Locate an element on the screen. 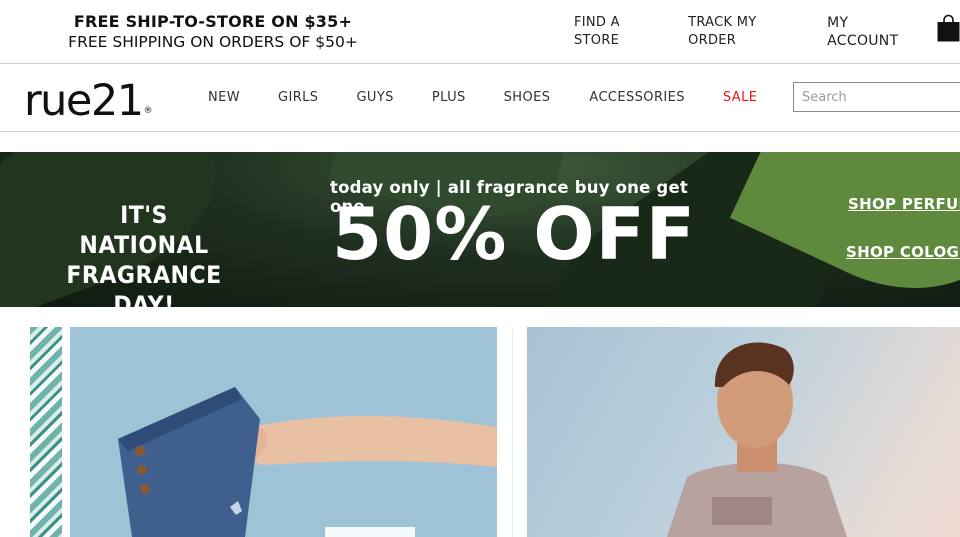  logo-text: rue21 is located at coordinates (84, 101).